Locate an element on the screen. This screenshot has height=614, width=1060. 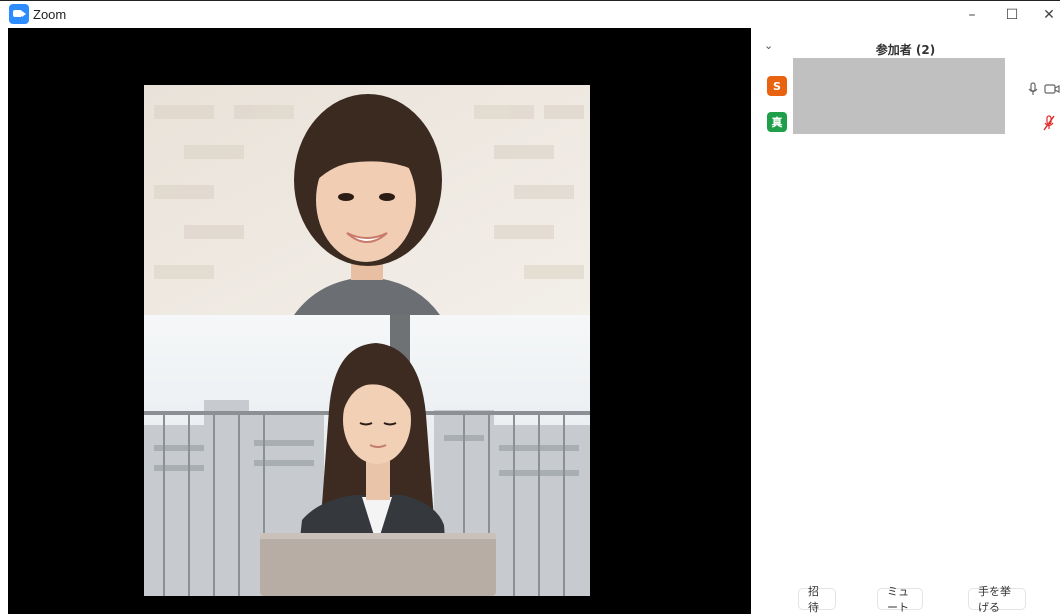
mute-button: ミュート is located at coordinates (900, 599).